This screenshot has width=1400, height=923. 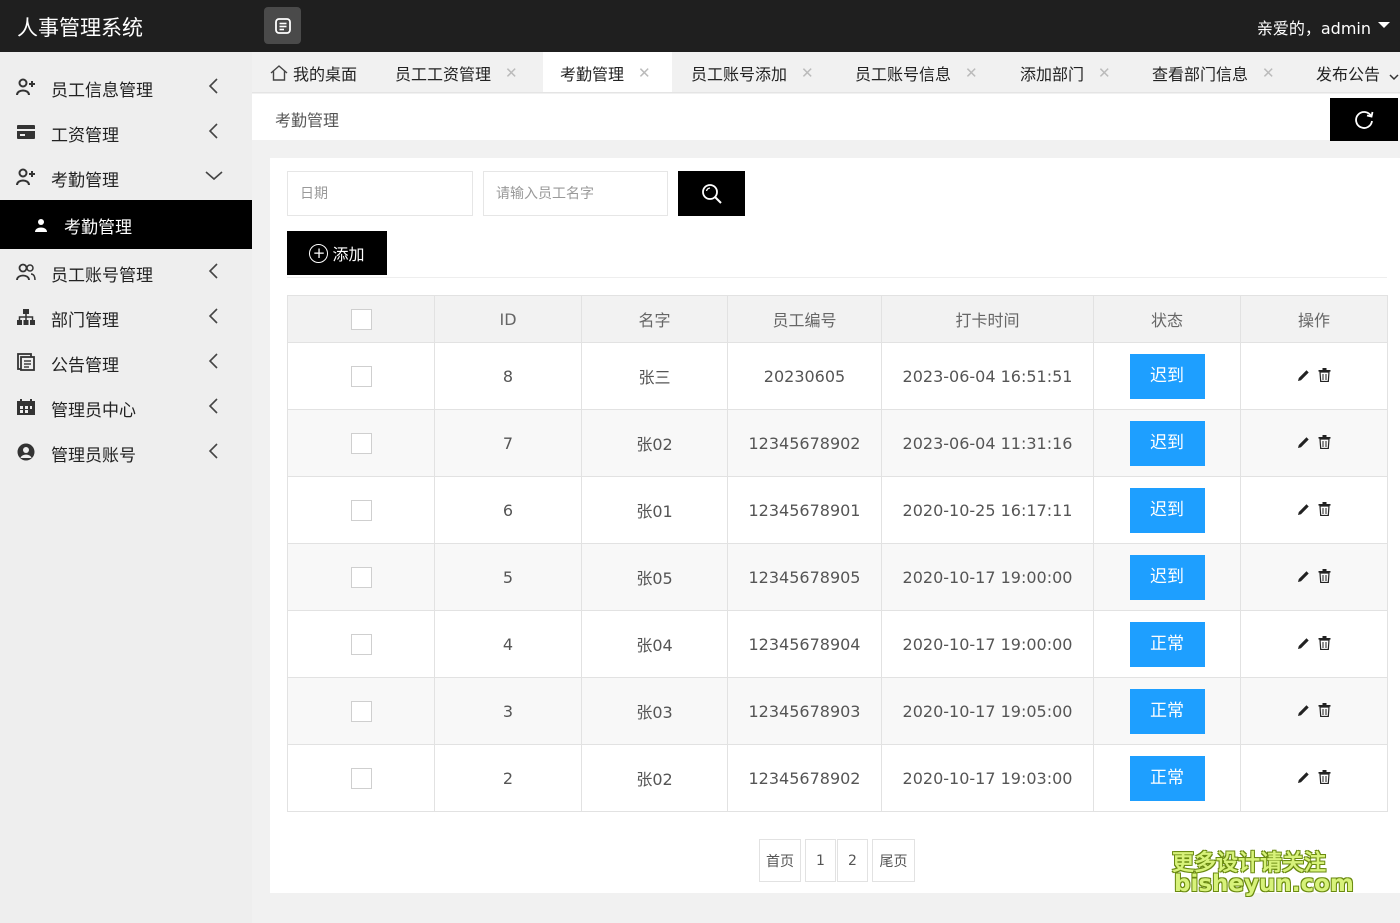 What do you see at coordinates (654, 711) in the screenshot?
I see `name-cell: 张03` at bounding box center [654, 711].